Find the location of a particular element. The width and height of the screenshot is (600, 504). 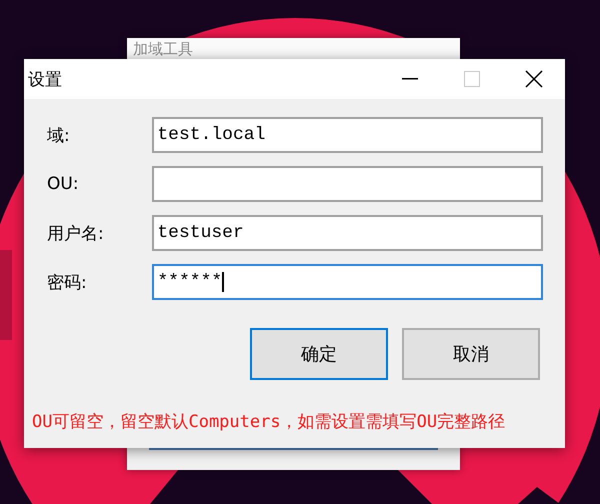

field-label: OU: is located at coordinates (63, 184).